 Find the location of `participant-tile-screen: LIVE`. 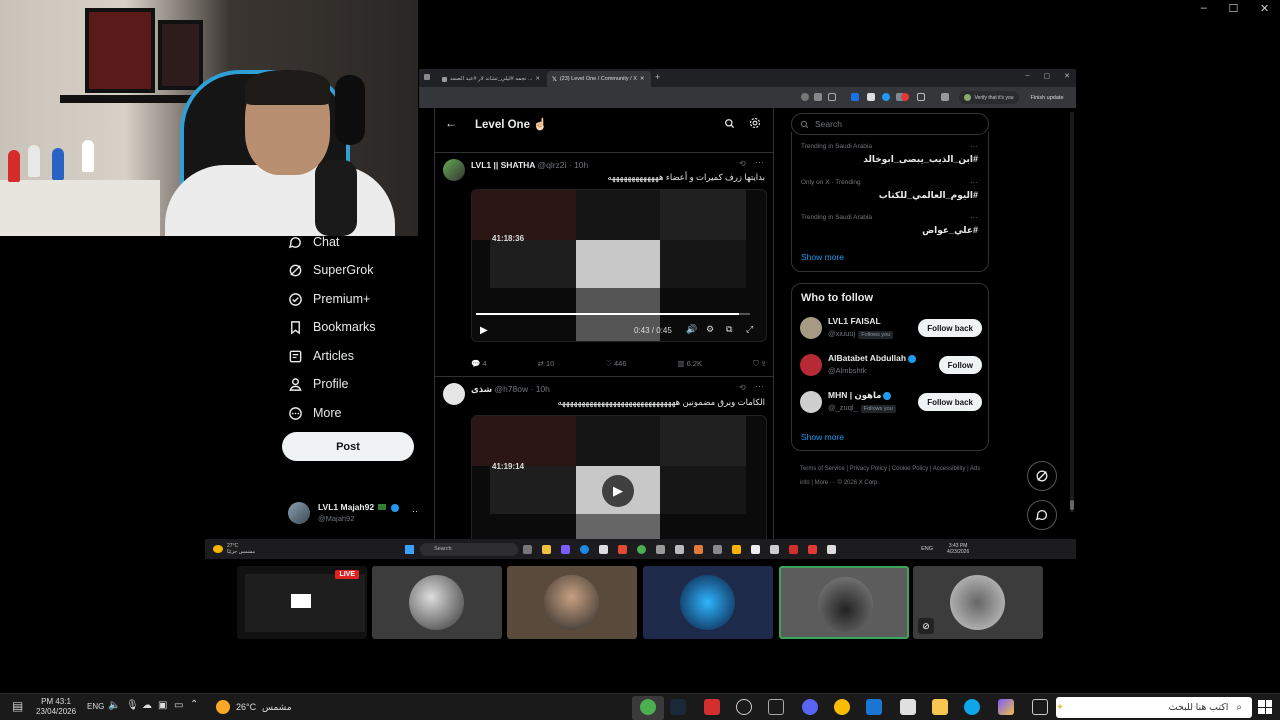

participant-tile-screen: LIVE is located at coordinates (302, 602).